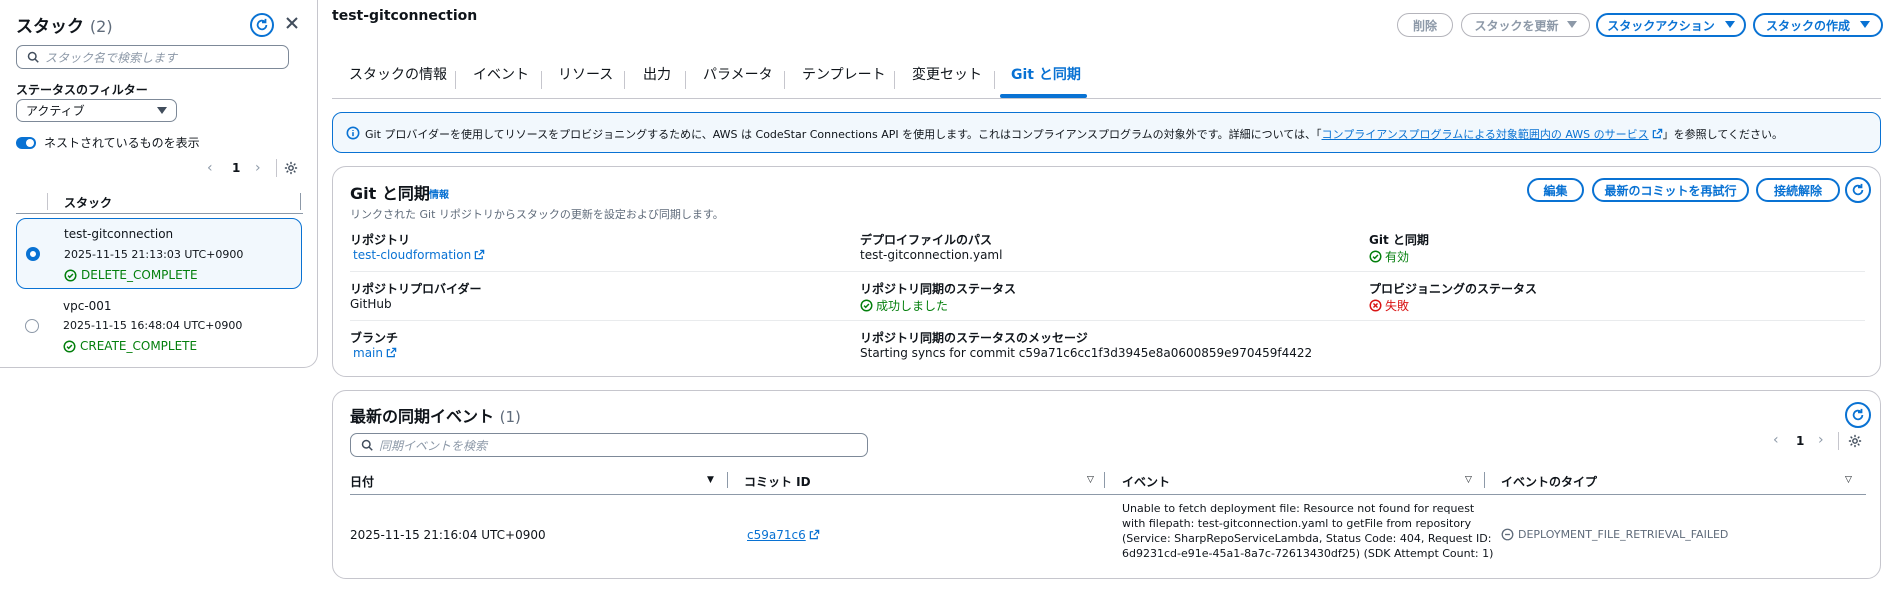 The width and height of the screenshot is (1889, 592). I want to click on delete-button: 削除, so click(1425, 25).